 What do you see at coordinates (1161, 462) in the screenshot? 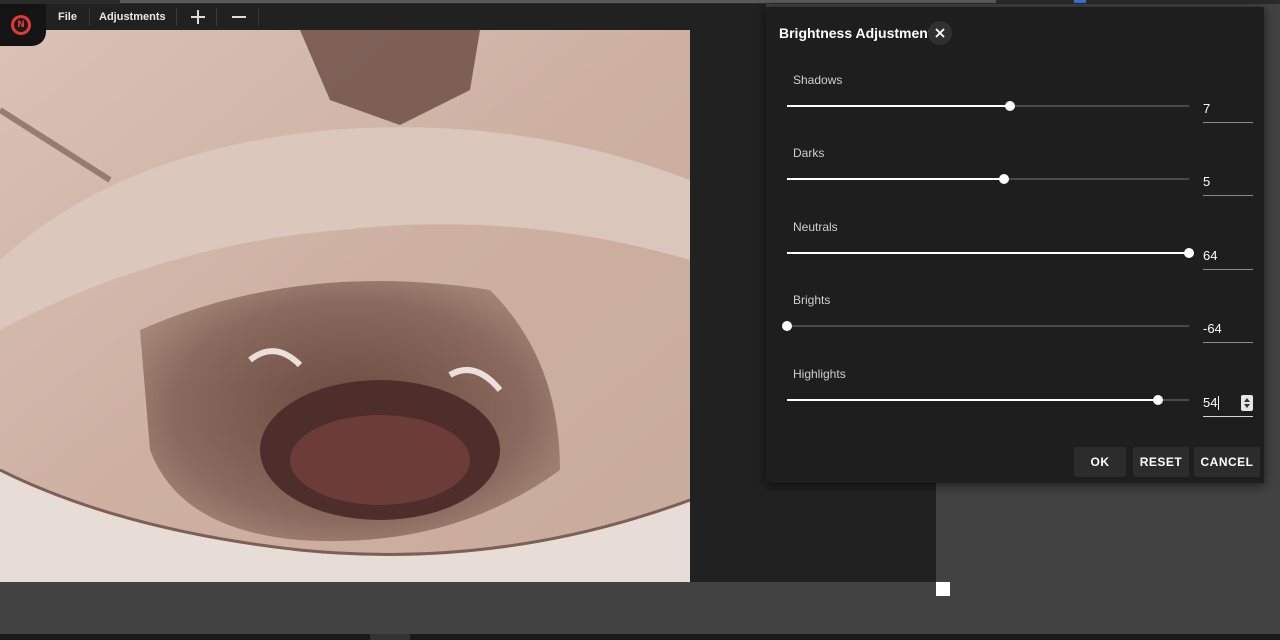
I see `reset-button: RESET` at bounding box center [1161, 462].